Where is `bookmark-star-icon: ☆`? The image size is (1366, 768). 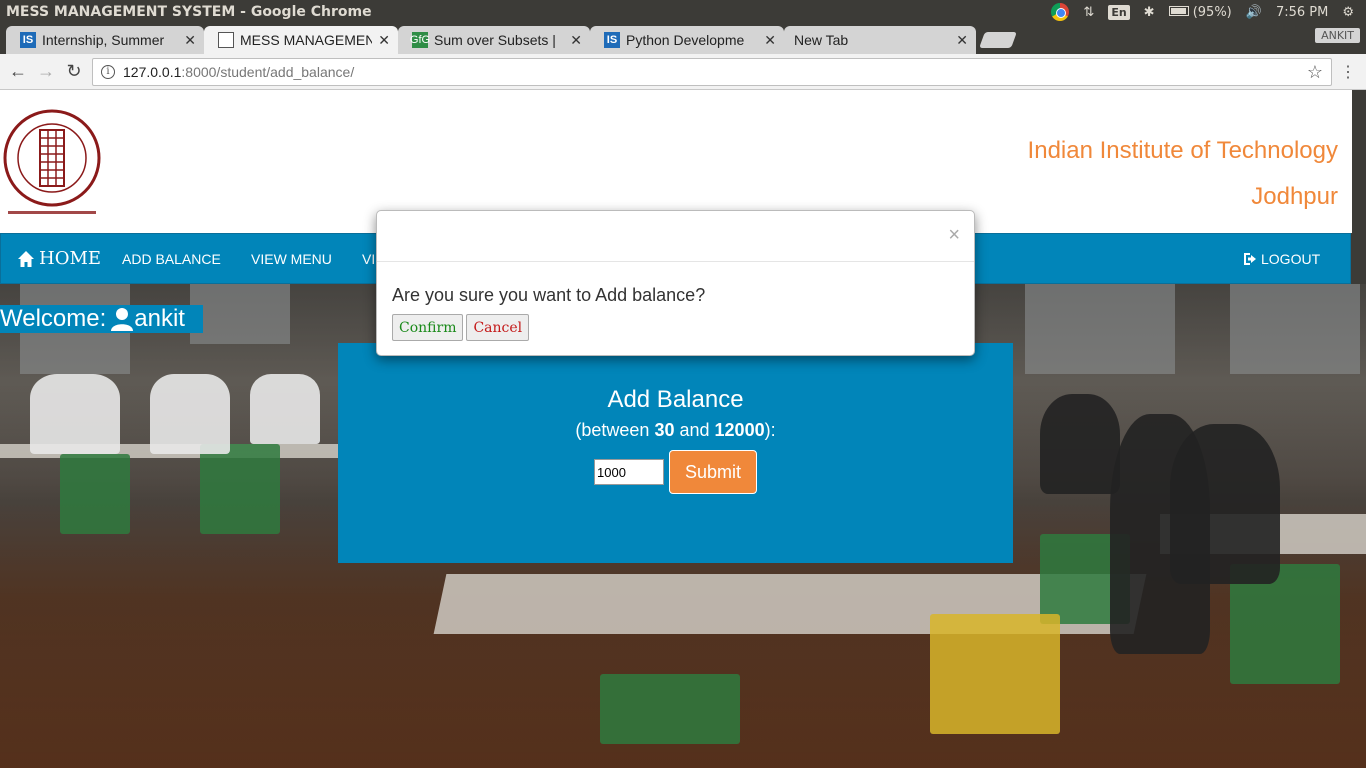
bookmark-star-icon: ☆ is located at coordinates (1315, 72).